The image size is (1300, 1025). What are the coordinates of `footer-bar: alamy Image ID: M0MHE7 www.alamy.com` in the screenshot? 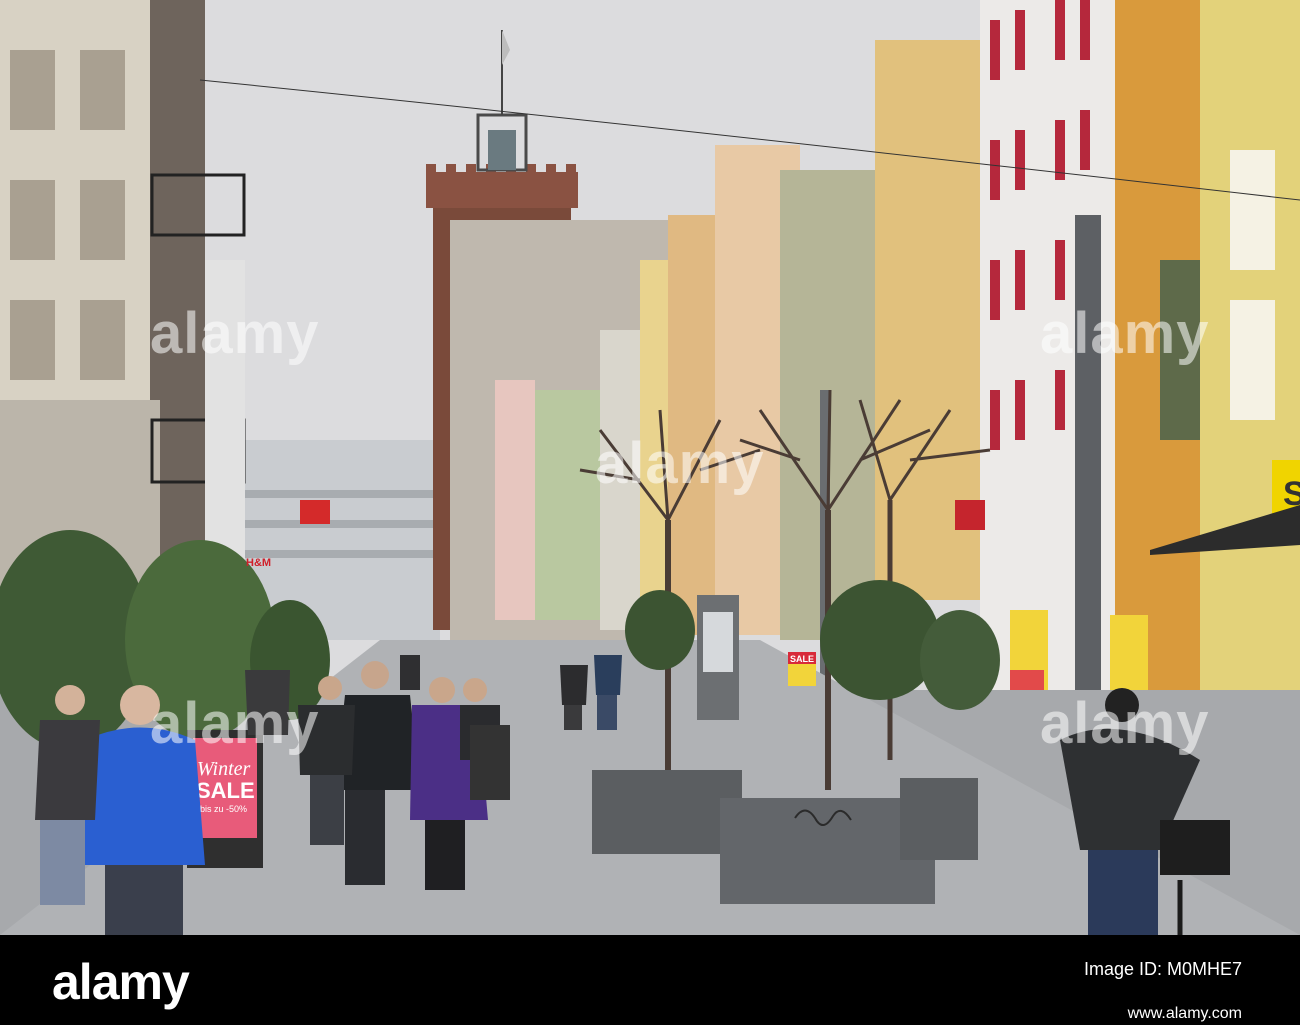 It's located at (650, 980).